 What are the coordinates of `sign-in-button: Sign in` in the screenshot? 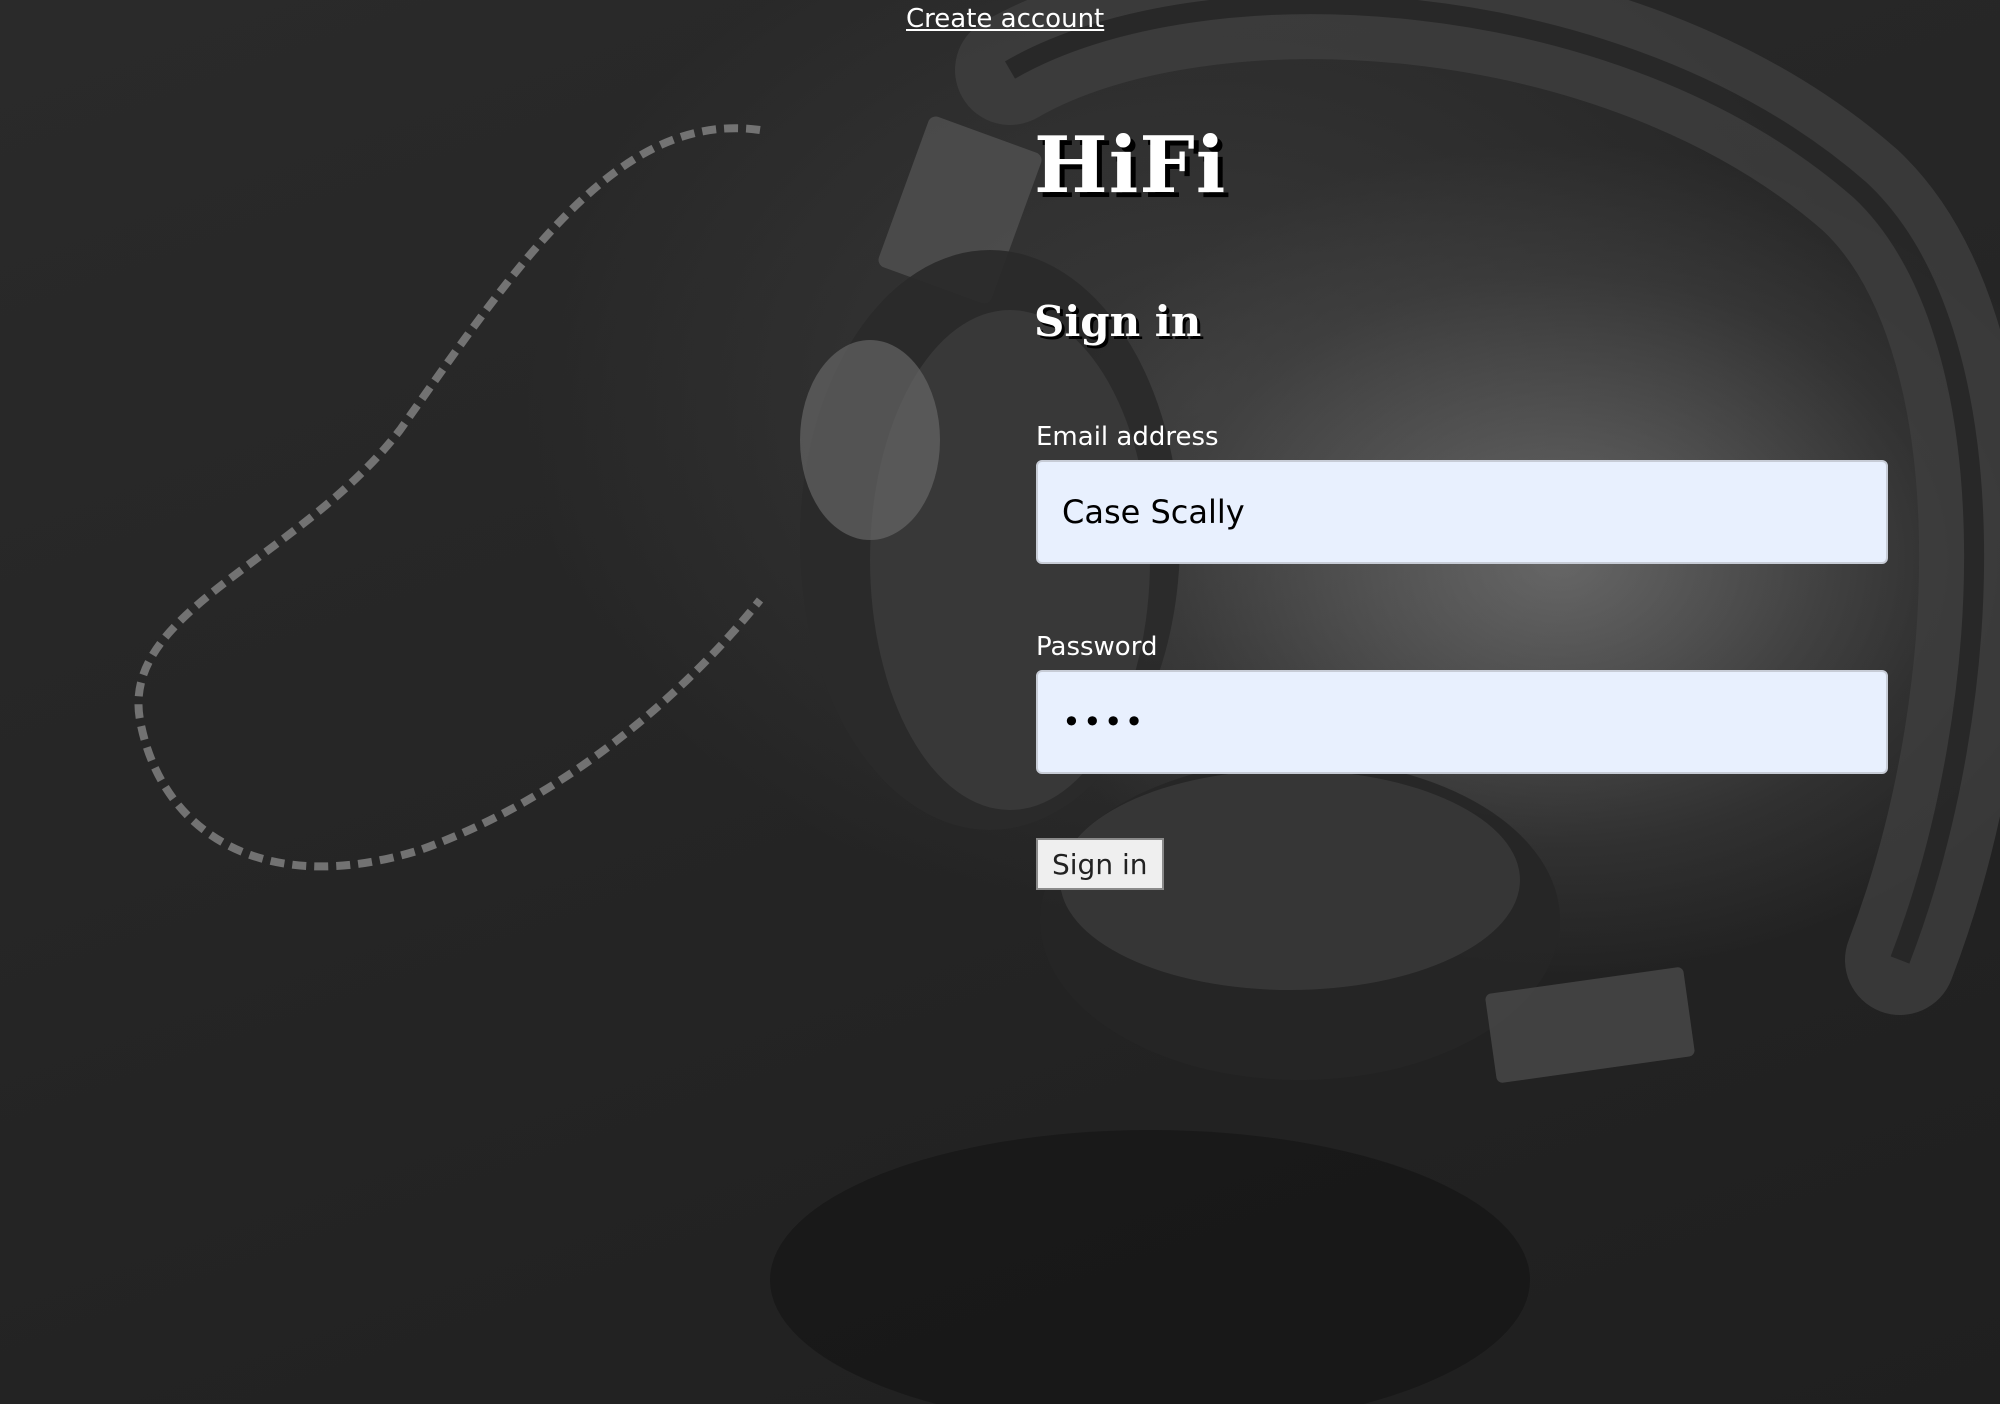 It's located at (1100, 864).